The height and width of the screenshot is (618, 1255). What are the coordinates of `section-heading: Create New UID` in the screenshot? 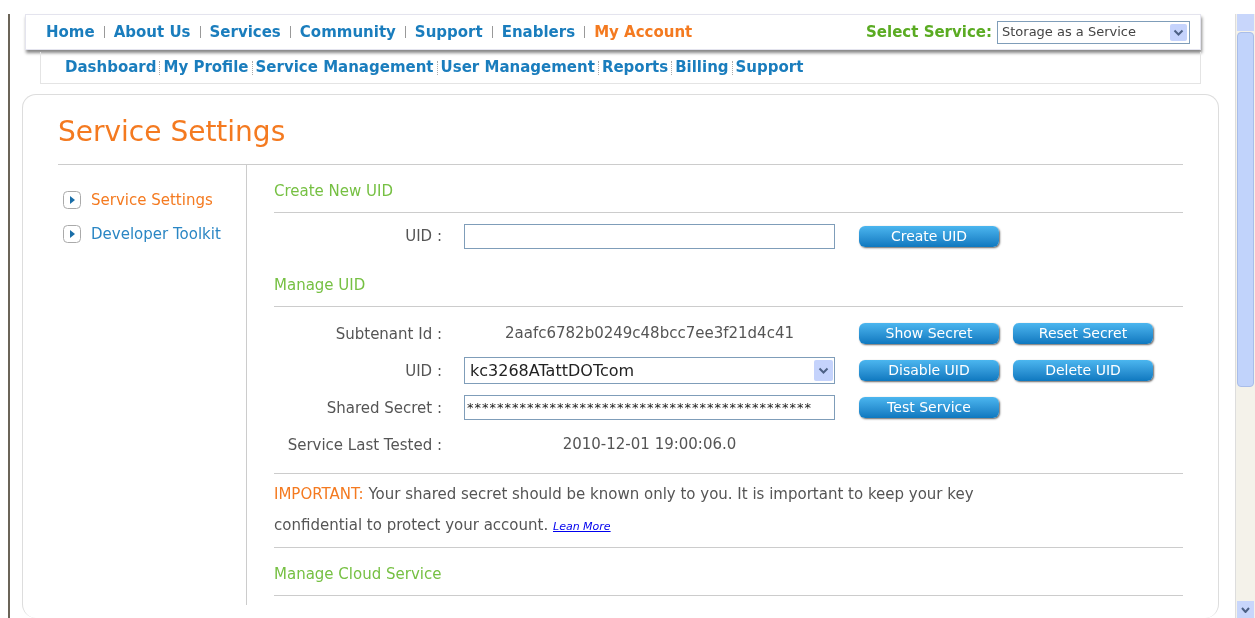 It's located at (334, 191).